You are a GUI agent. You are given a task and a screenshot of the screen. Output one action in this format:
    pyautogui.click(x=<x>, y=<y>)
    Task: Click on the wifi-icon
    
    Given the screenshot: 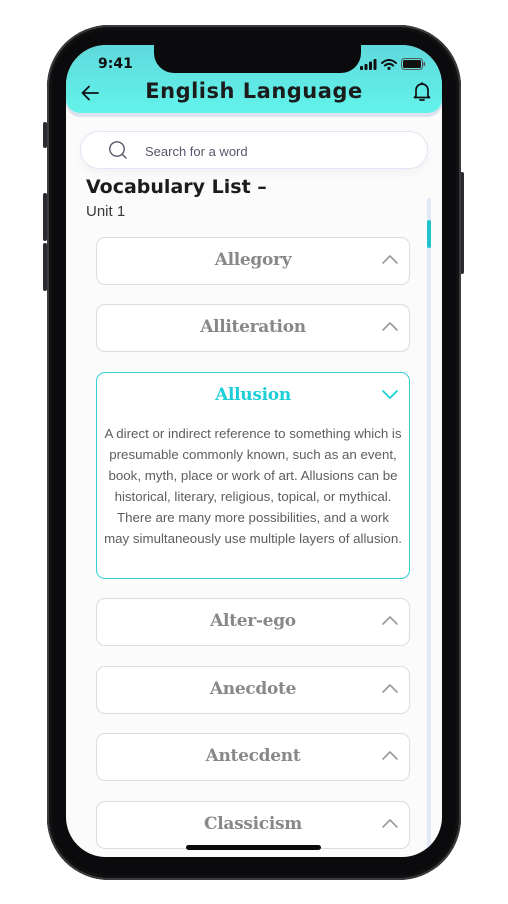 What is the action you would take?
    pyautogui.click(x=389, y=64)
    